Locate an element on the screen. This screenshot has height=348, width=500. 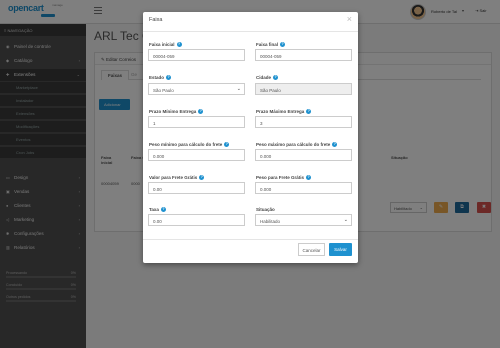
situacao-select-value: Habilitado is located at coordinates (270, 221).